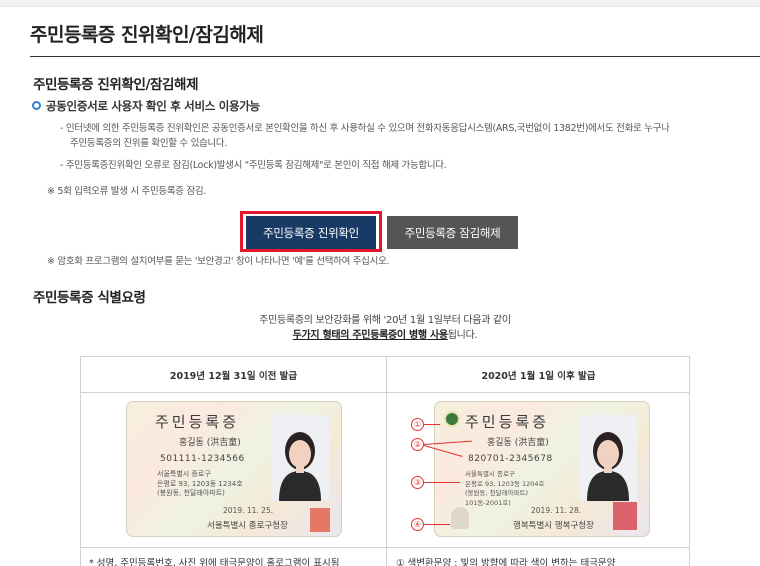 This screenshot has width=760, height=566. What do you see at coordinates (505, 483) in the screenshot?
I see `card-address-line: 은평로 93, 1203동 1204호` at bounding box center [505, 483].